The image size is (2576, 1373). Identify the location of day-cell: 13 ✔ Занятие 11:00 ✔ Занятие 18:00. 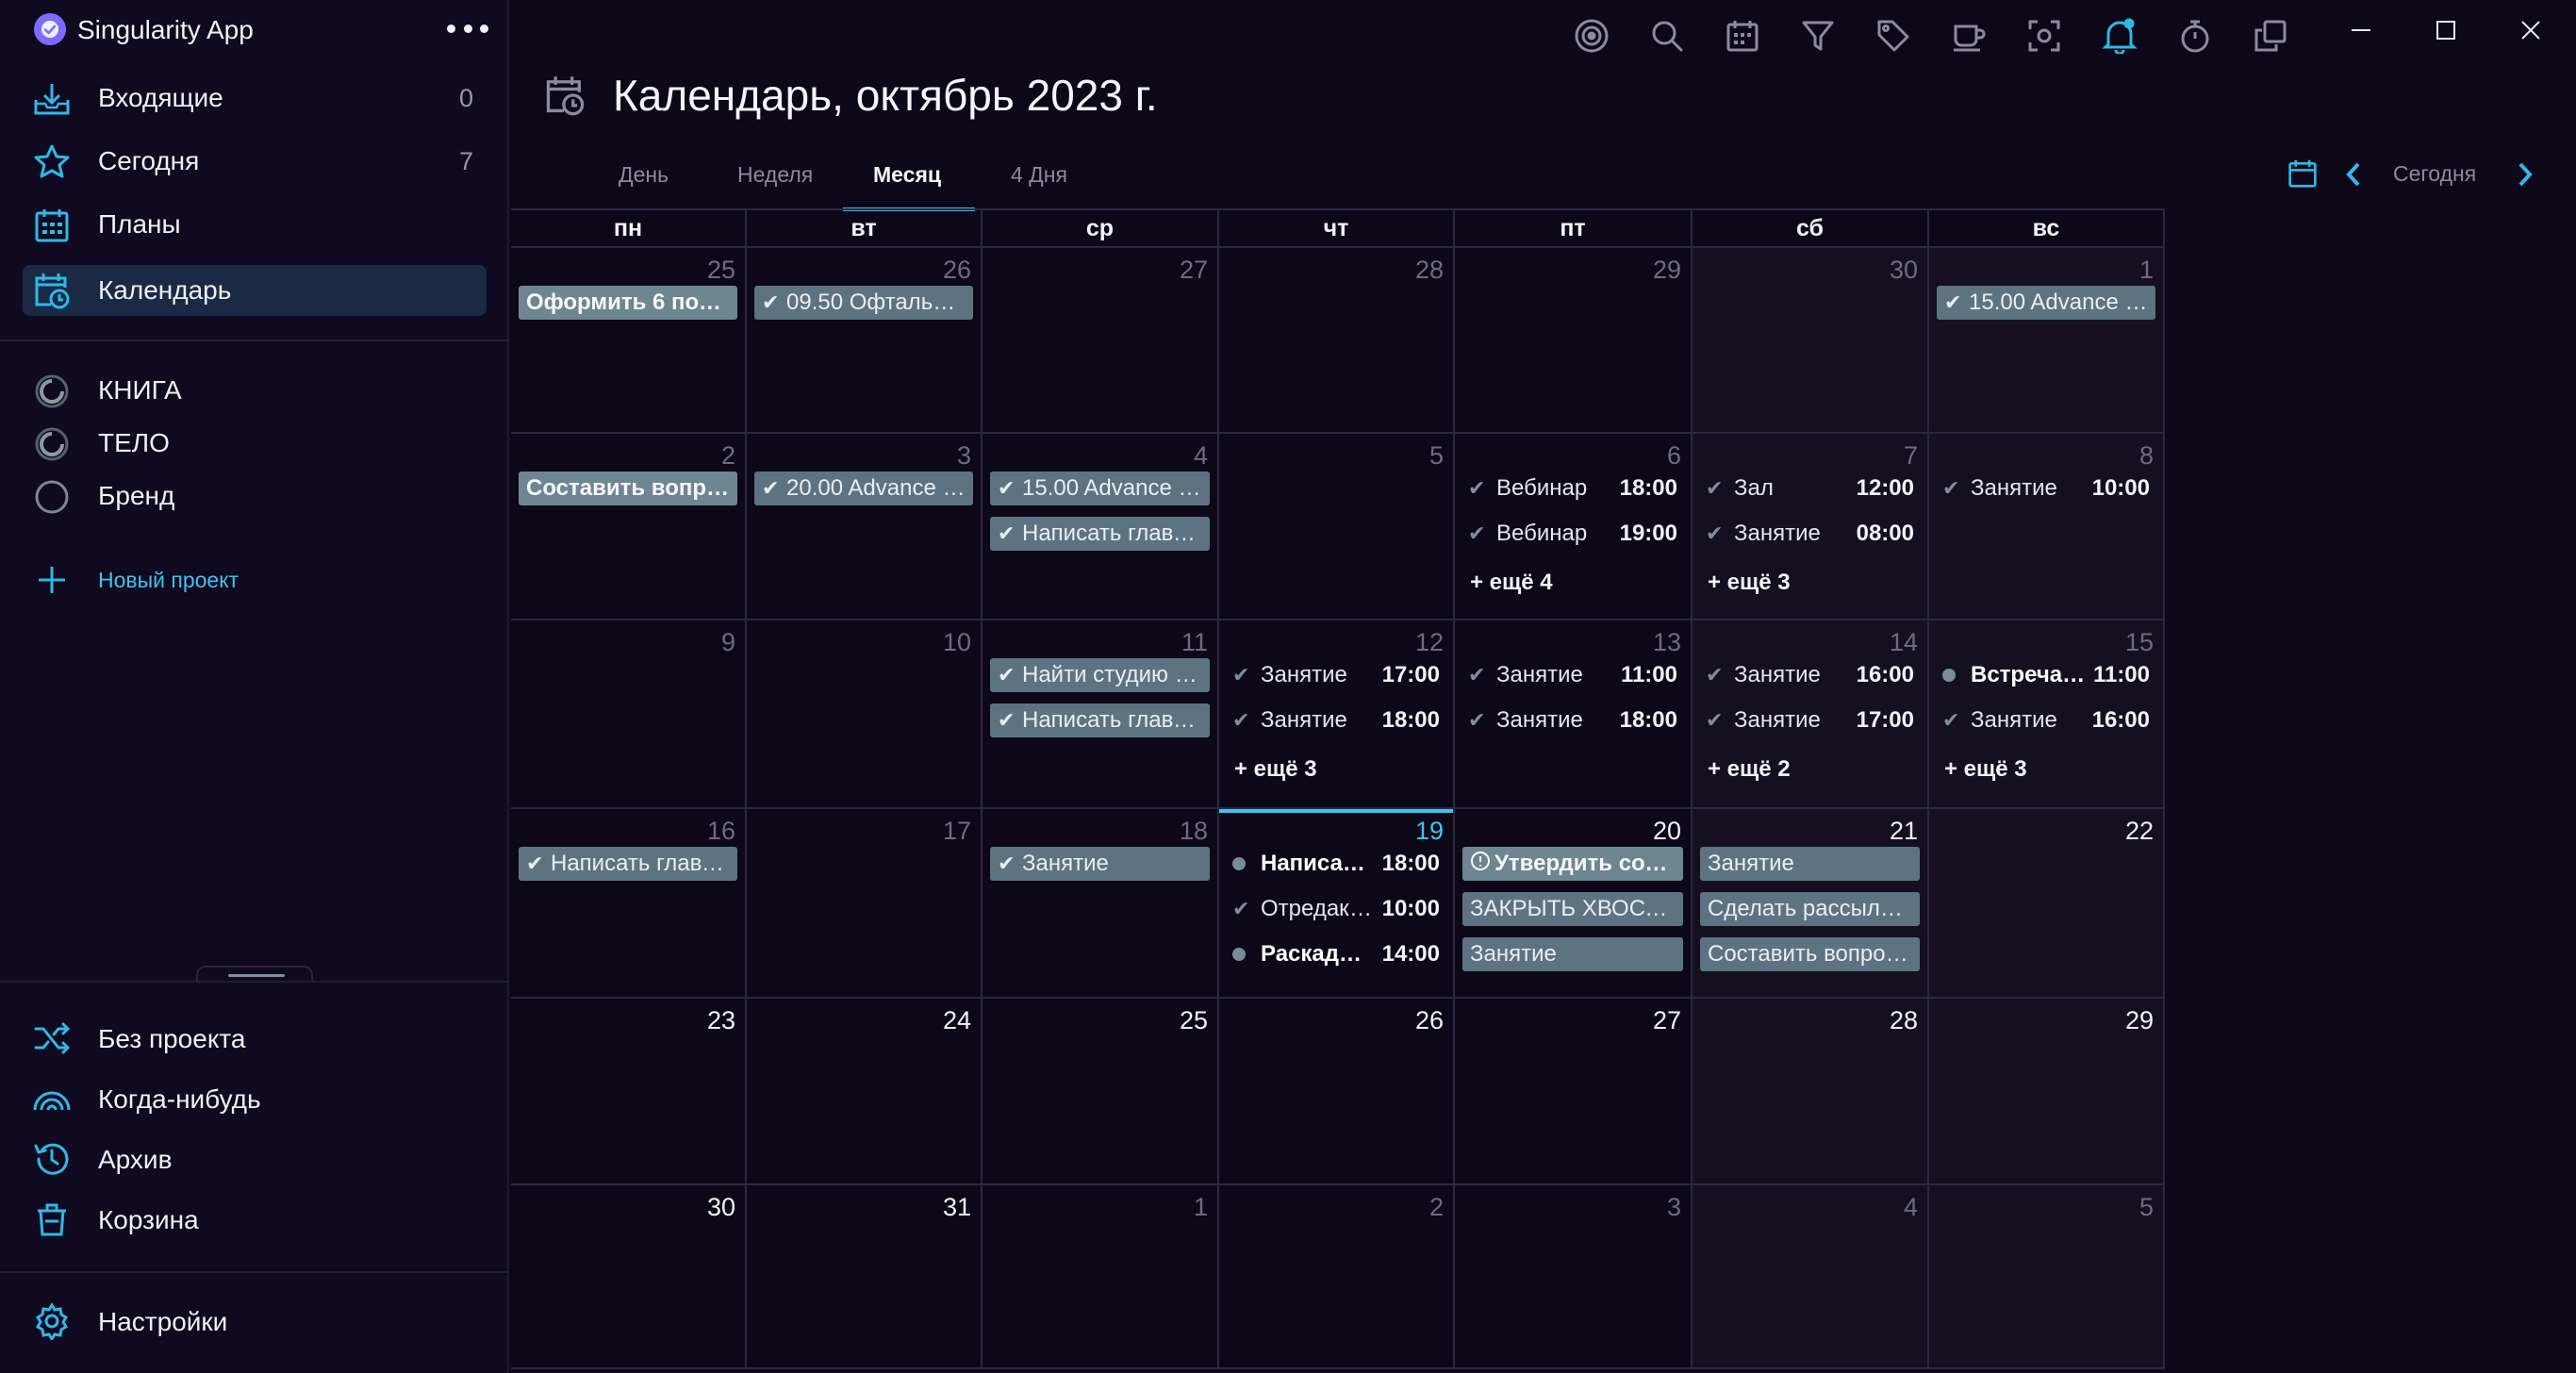
(1574, 714).